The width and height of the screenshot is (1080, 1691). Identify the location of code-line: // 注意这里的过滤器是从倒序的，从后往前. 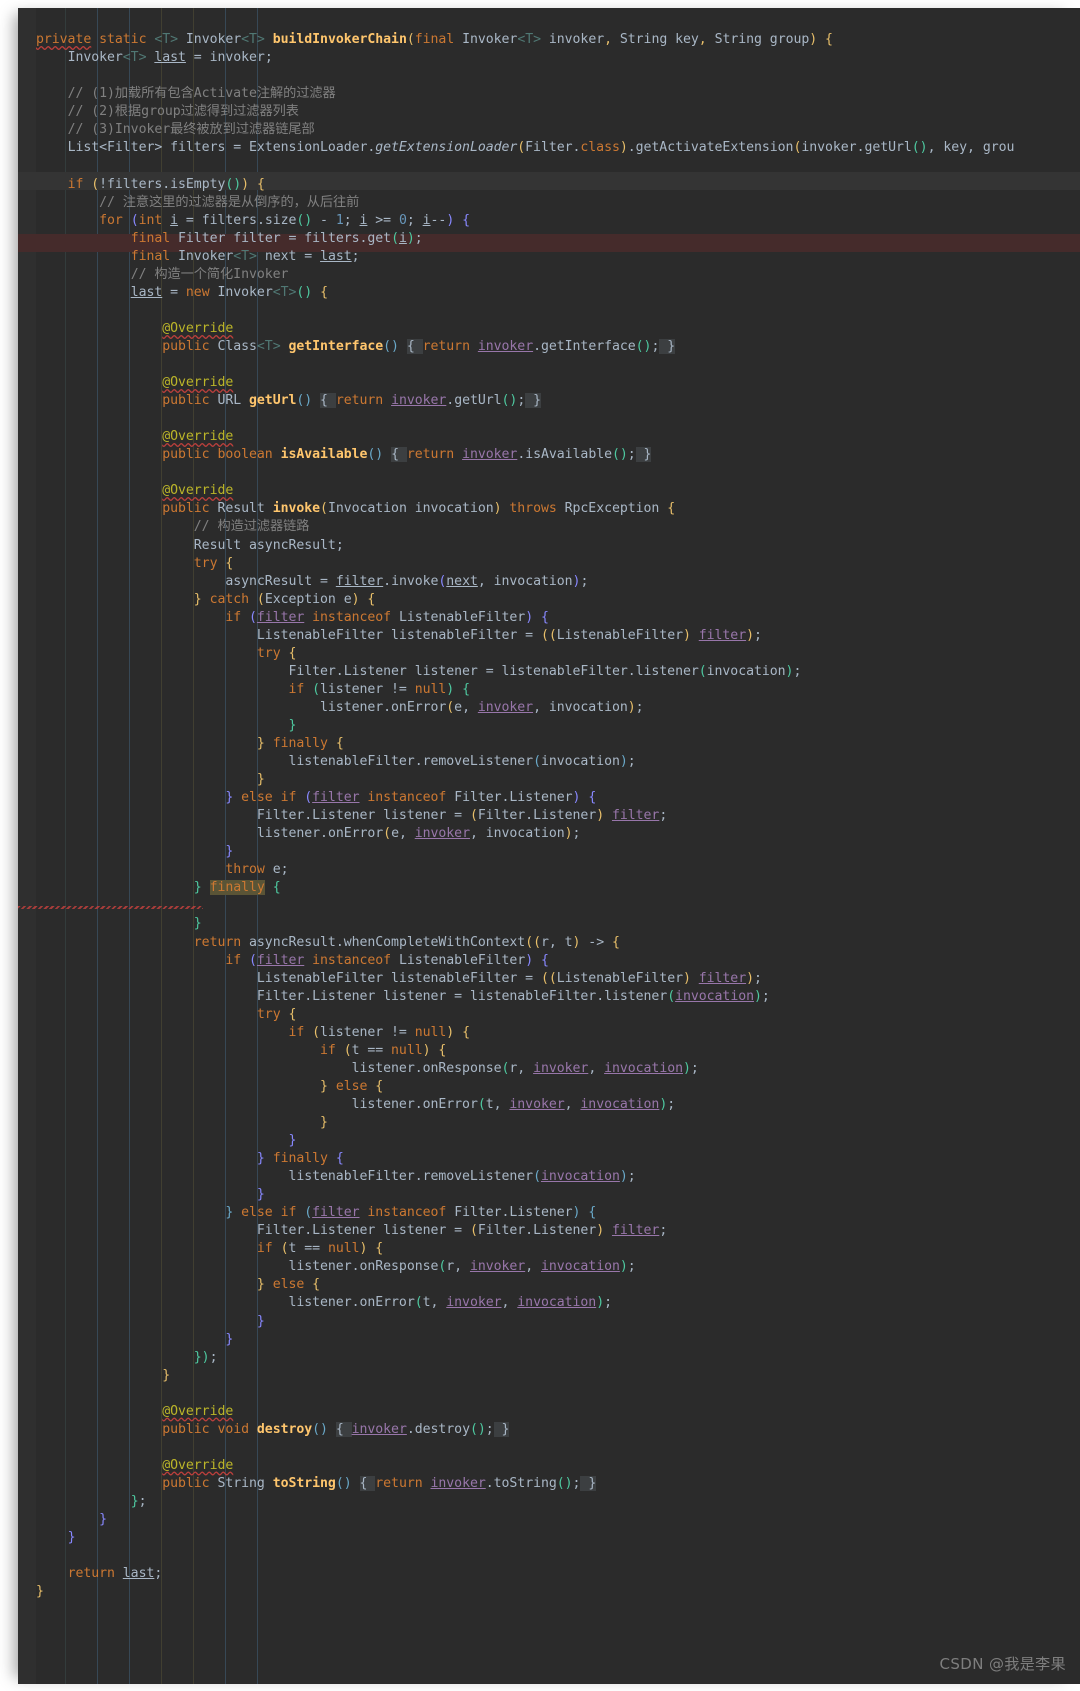
(229, 202).